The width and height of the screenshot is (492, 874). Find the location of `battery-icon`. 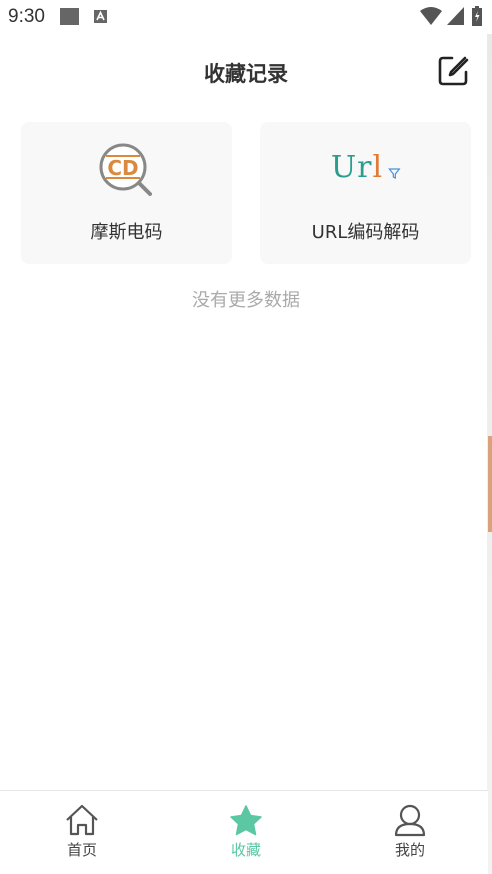

battery-icon is located at coordinates (477, 16).